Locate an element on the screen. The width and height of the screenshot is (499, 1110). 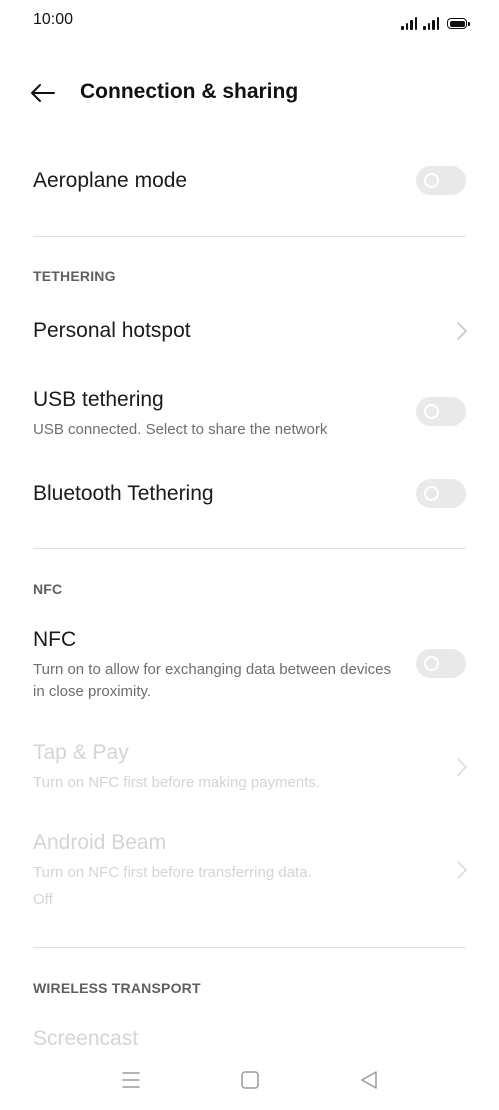
navigation-bar is located at coordinates (249, 1080).